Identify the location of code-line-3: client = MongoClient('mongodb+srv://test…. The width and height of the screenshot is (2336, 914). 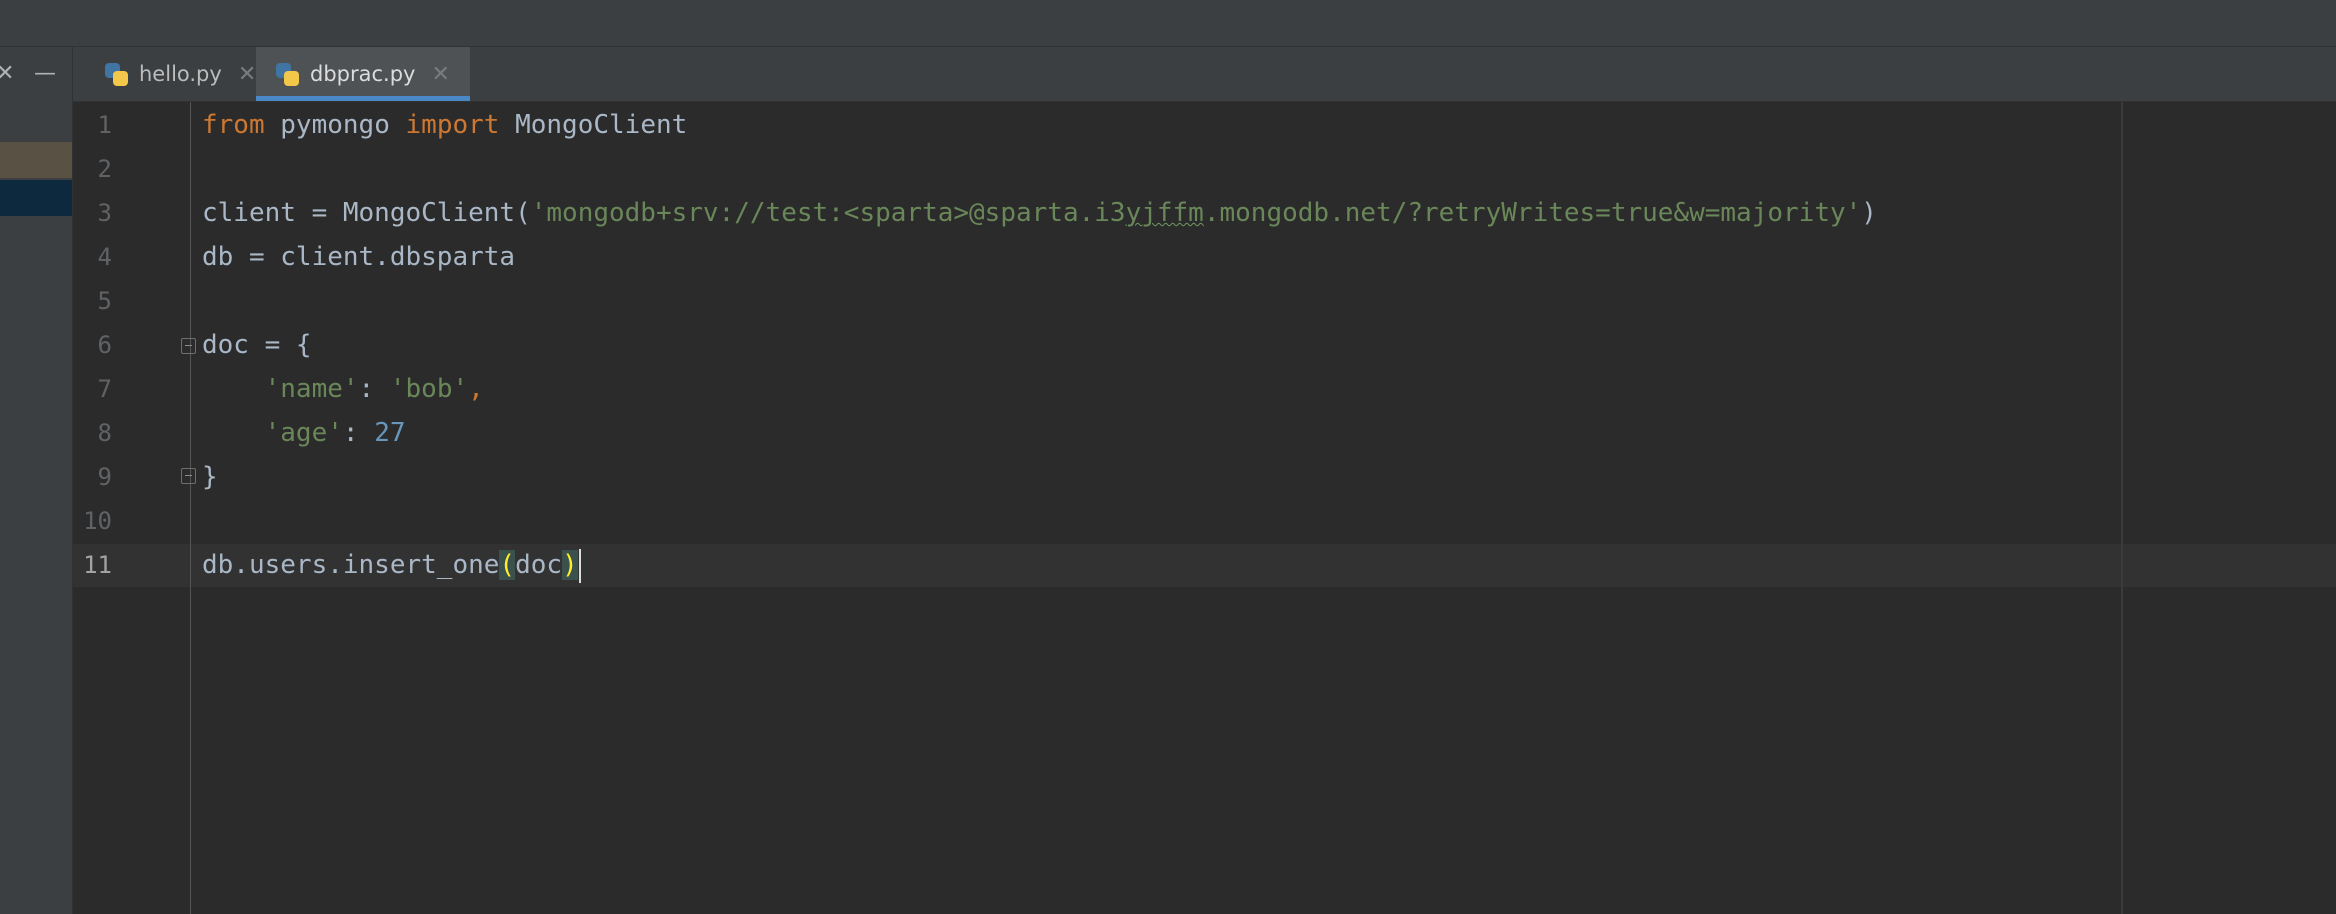
(1039, 213).